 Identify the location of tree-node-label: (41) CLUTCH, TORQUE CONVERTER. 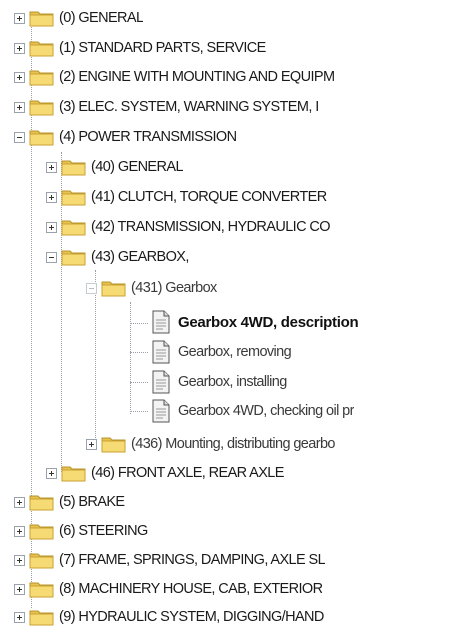
(209, 197).